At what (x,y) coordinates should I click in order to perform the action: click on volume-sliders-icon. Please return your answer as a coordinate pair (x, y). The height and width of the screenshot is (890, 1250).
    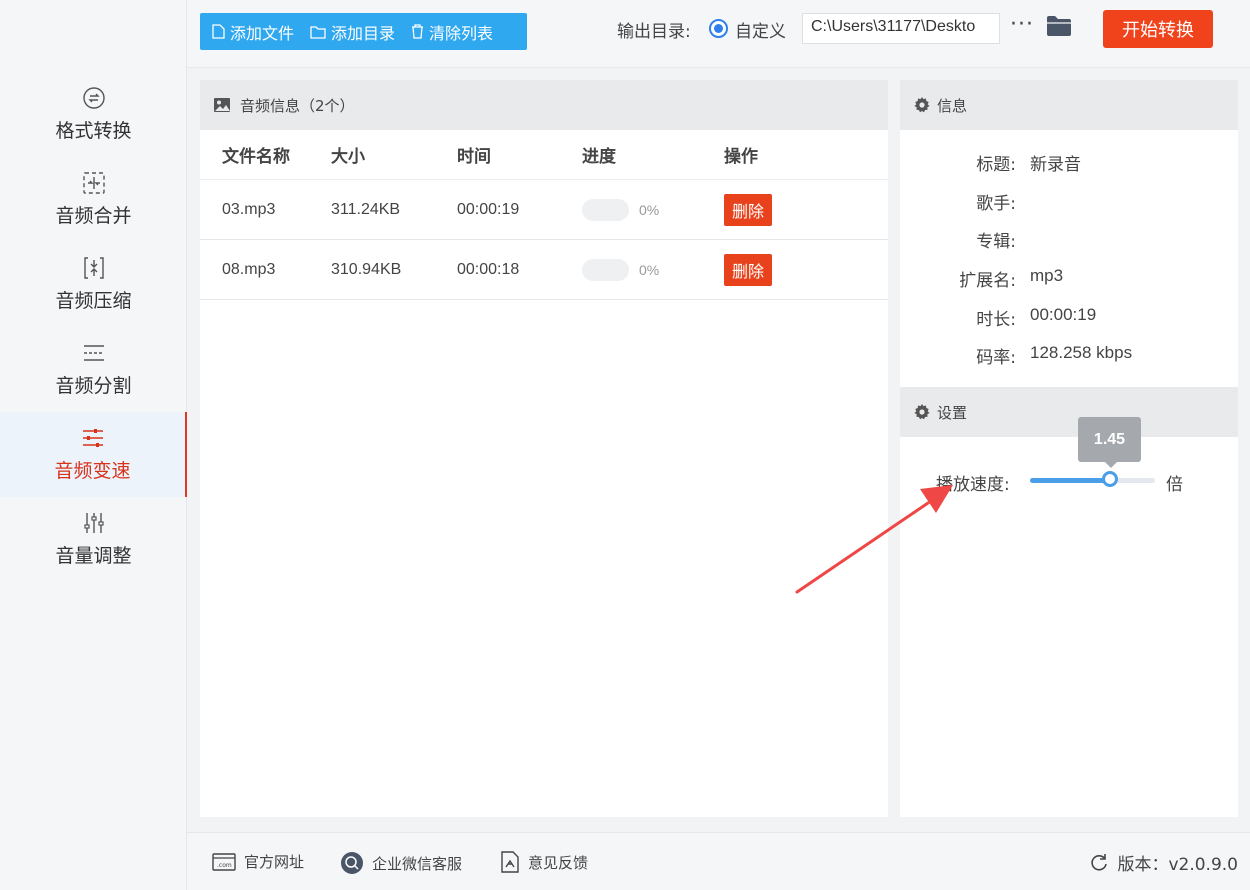
    Looking at the image, I should click on (94, 523).